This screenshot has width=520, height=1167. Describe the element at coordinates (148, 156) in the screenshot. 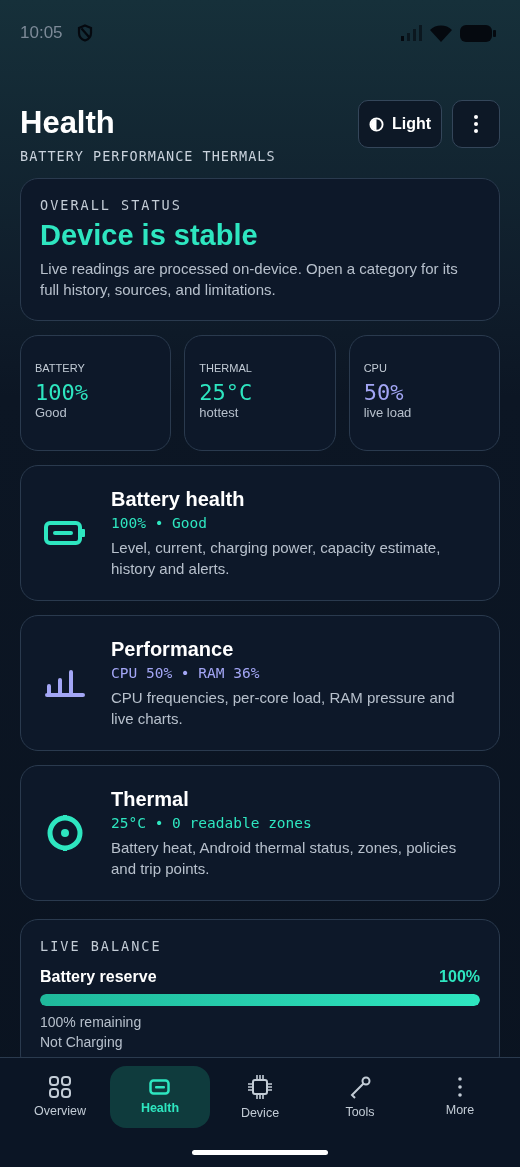

I see `page-subtitle: BATTERY PERFORMANCE THERMALS` at that location.